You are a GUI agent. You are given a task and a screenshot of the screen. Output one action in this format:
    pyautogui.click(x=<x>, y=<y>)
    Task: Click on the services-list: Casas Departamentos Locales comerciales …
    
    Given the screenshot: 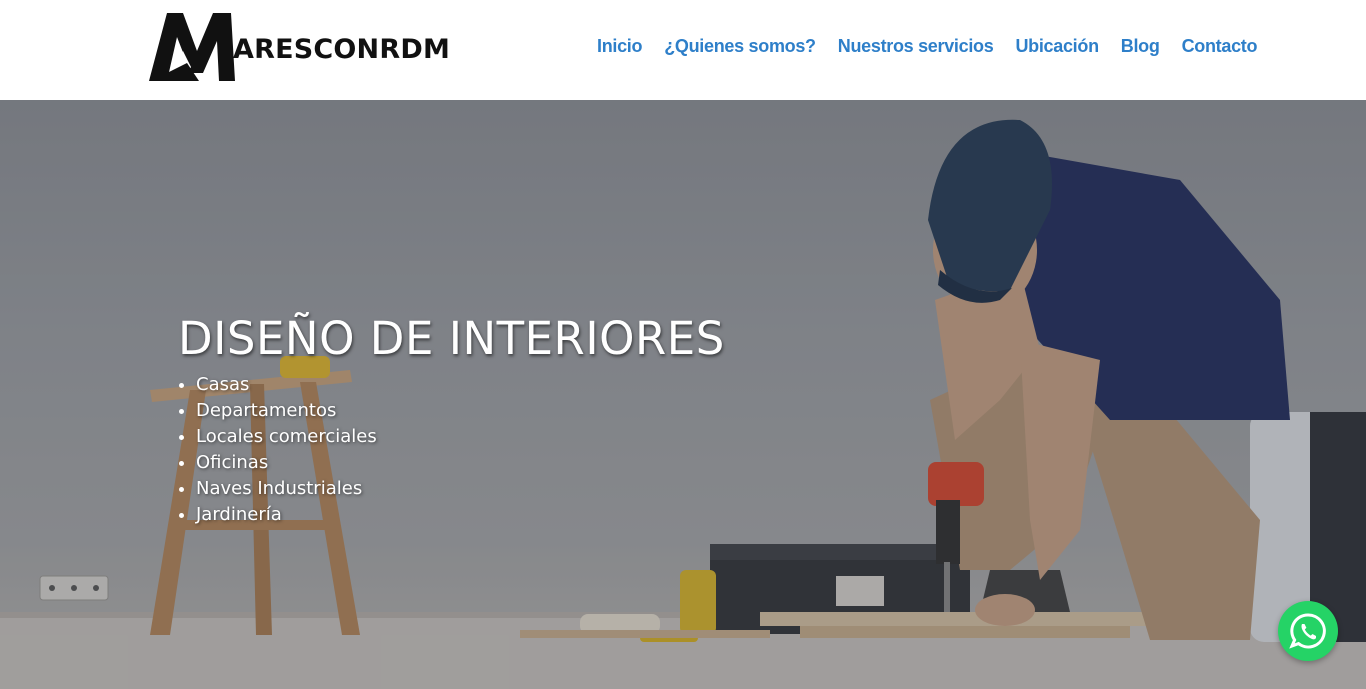 What is the action you would take?
    pyautogui.click(x=286, y=450)
    